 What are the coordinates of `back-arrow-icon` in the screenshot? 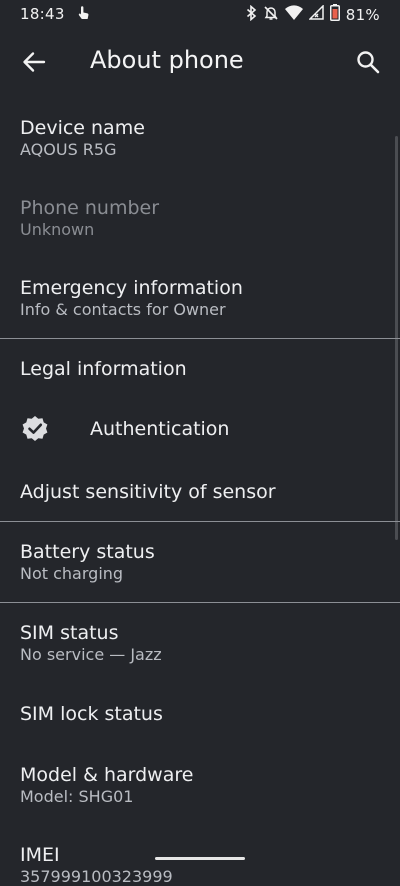 It's located at (34, 66).